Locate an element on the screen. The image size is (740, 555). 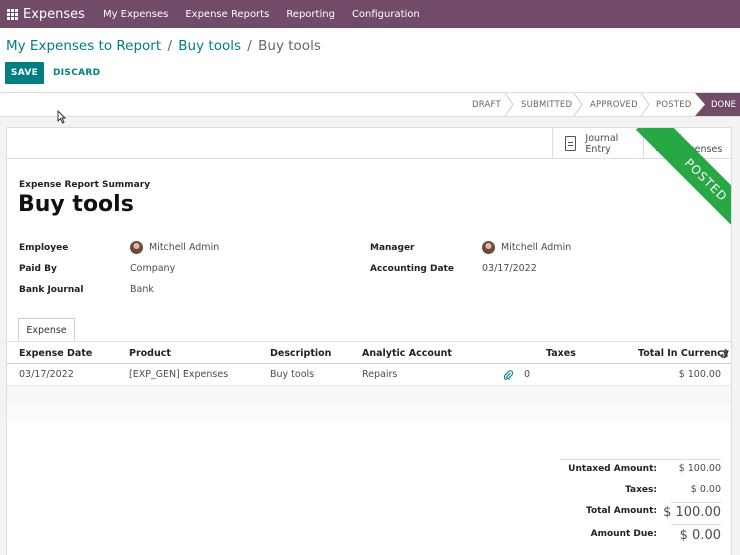
total-amount-label: Total Amount: is located at coordinates (621, 511).